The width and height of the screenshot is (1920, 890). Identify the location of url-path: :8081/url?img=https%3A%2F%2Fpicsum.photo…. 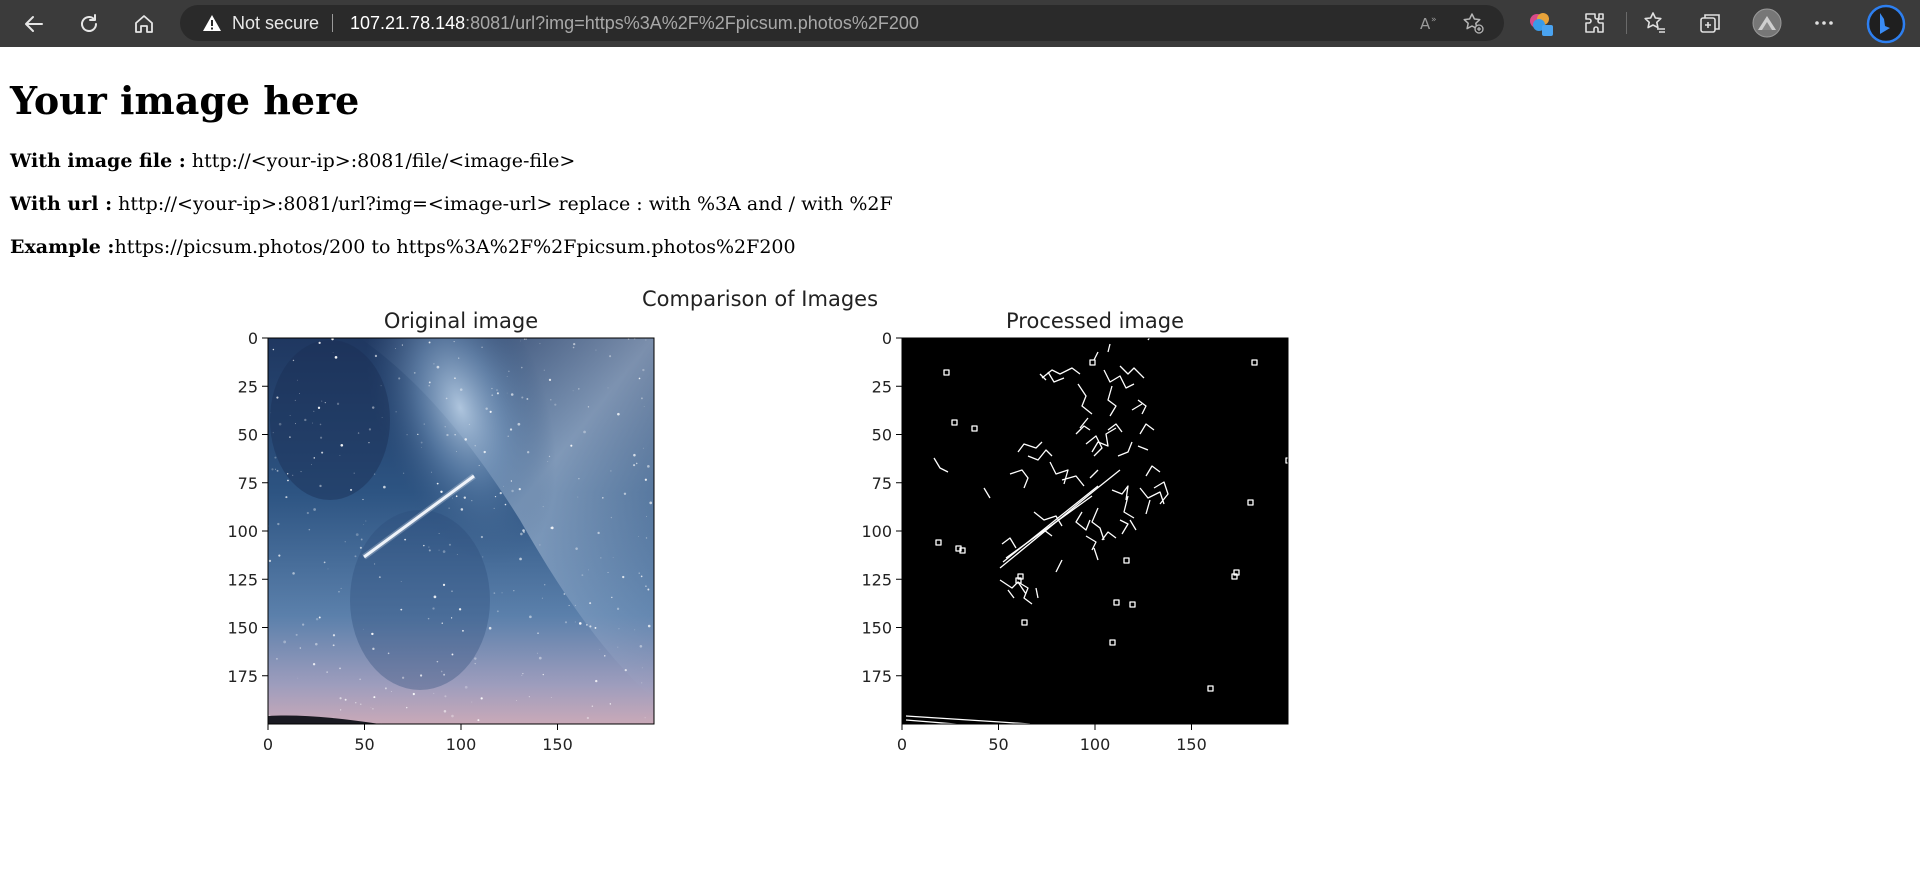
(692, 23).